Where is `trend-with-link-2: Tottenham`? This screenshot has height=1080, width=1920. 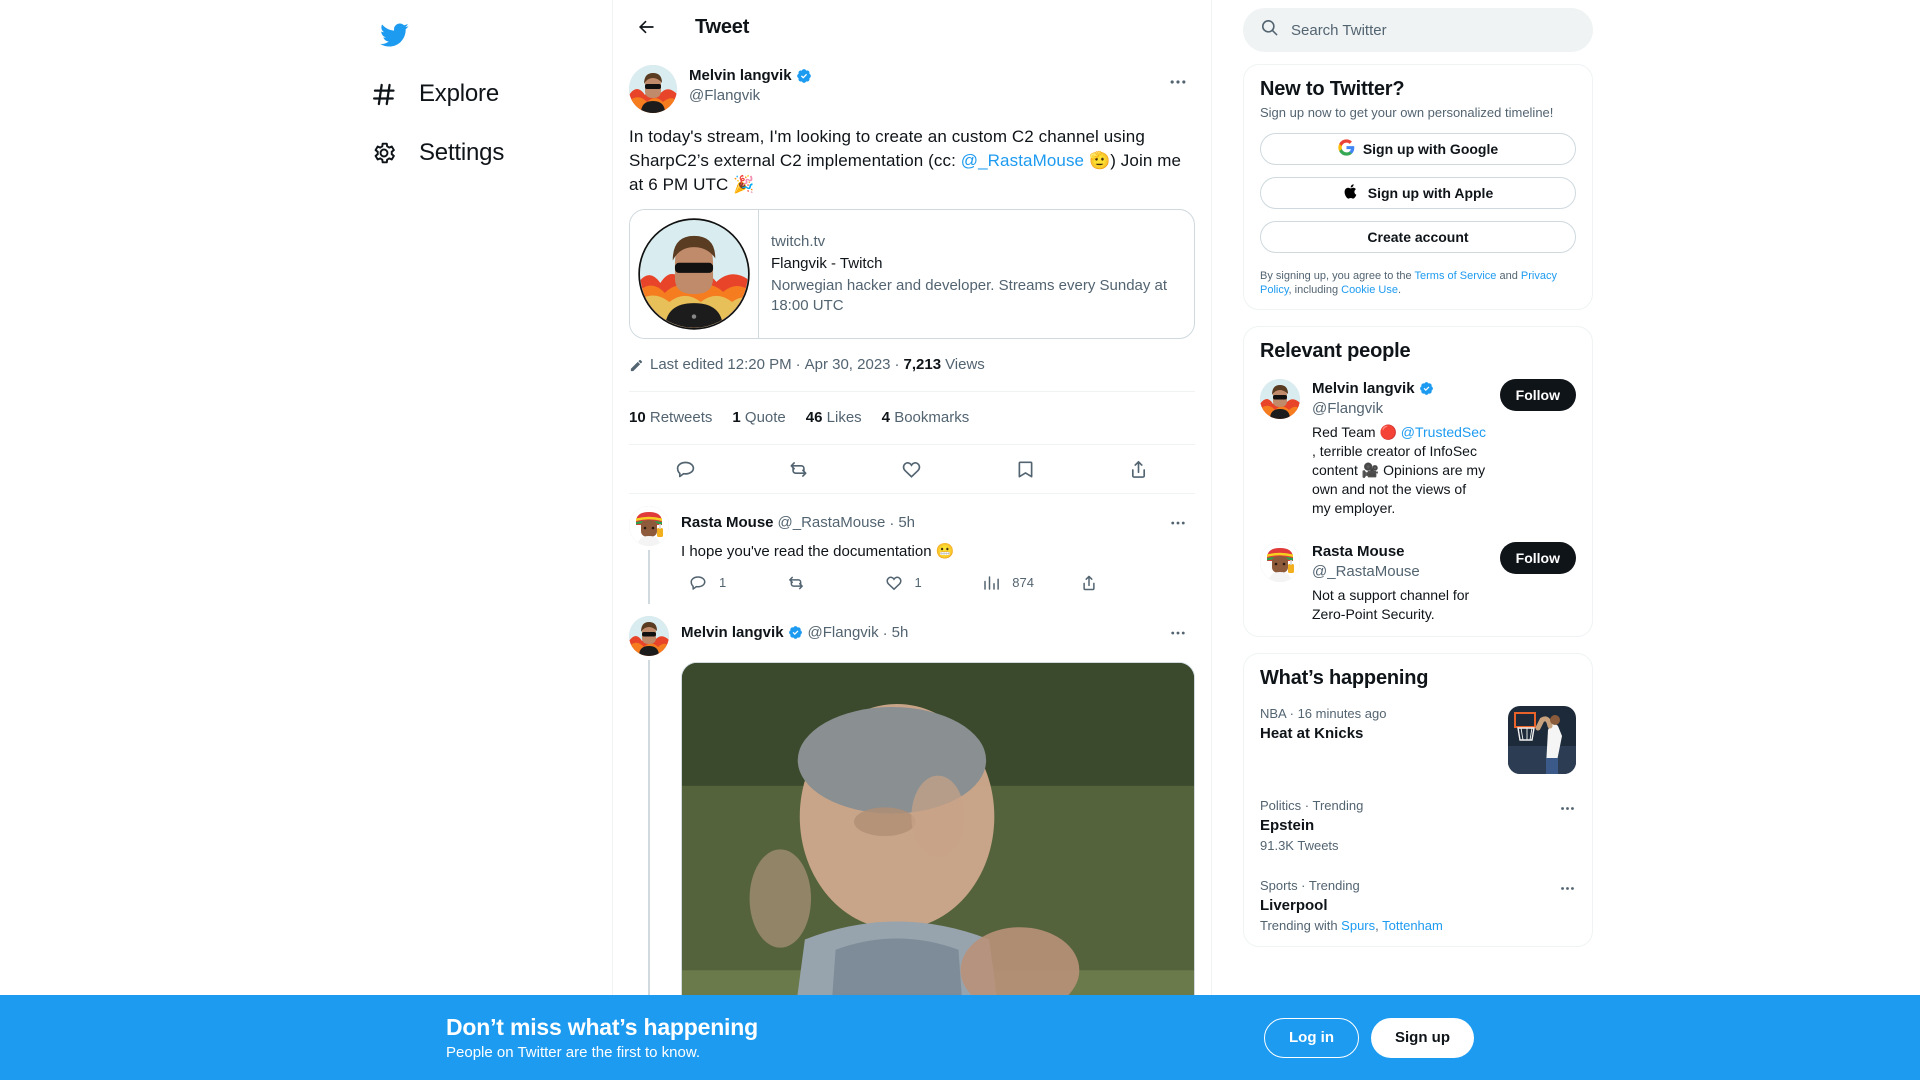
trend-with-link-2: Tottenham is located at coordinates (1412, 925).